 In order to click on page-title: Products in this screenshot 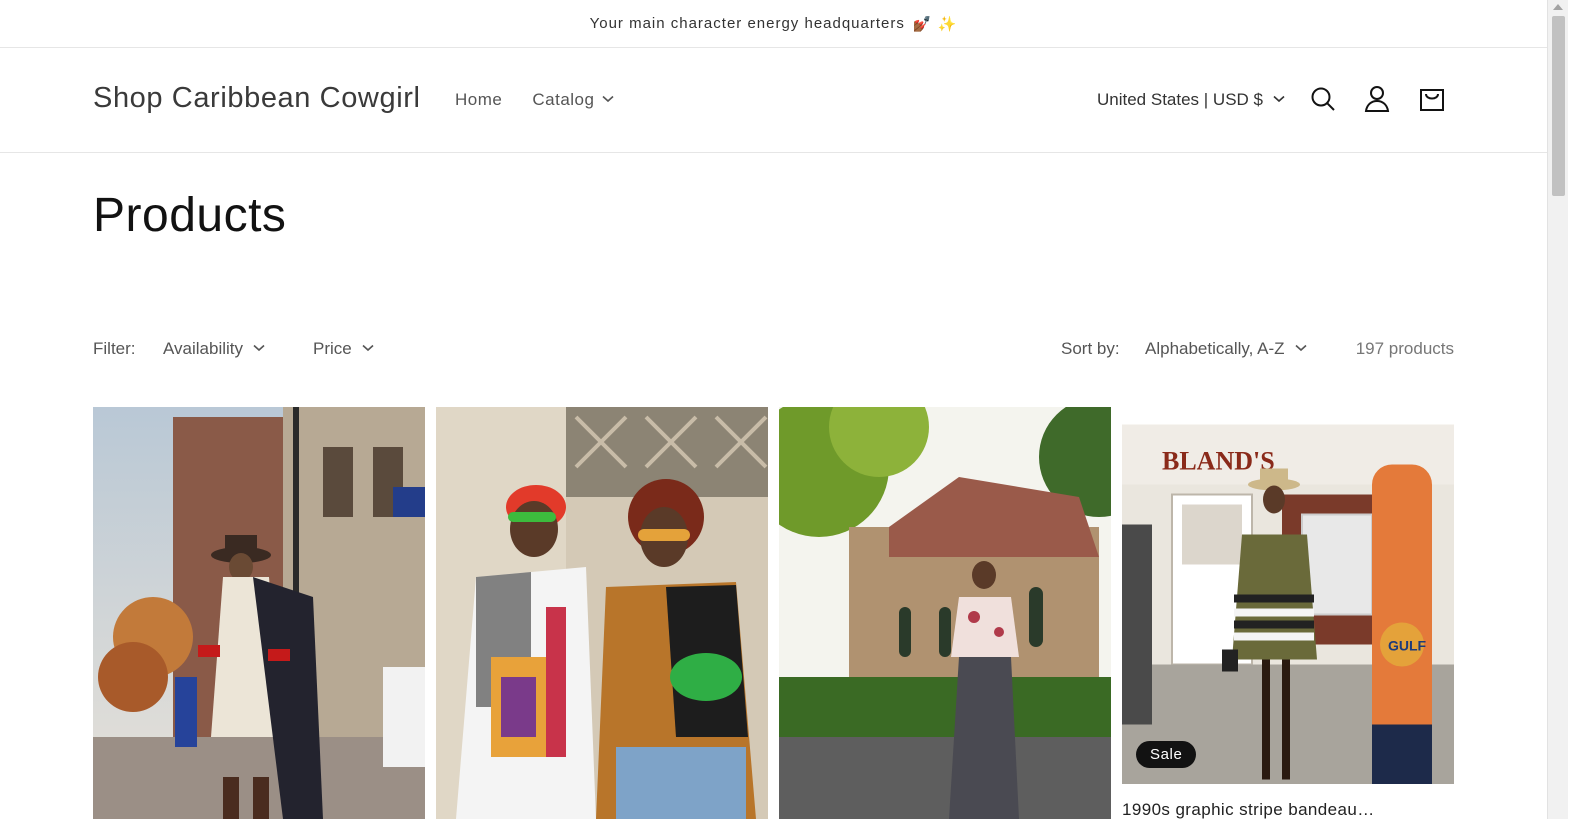, I will do `click(190, 215)`.